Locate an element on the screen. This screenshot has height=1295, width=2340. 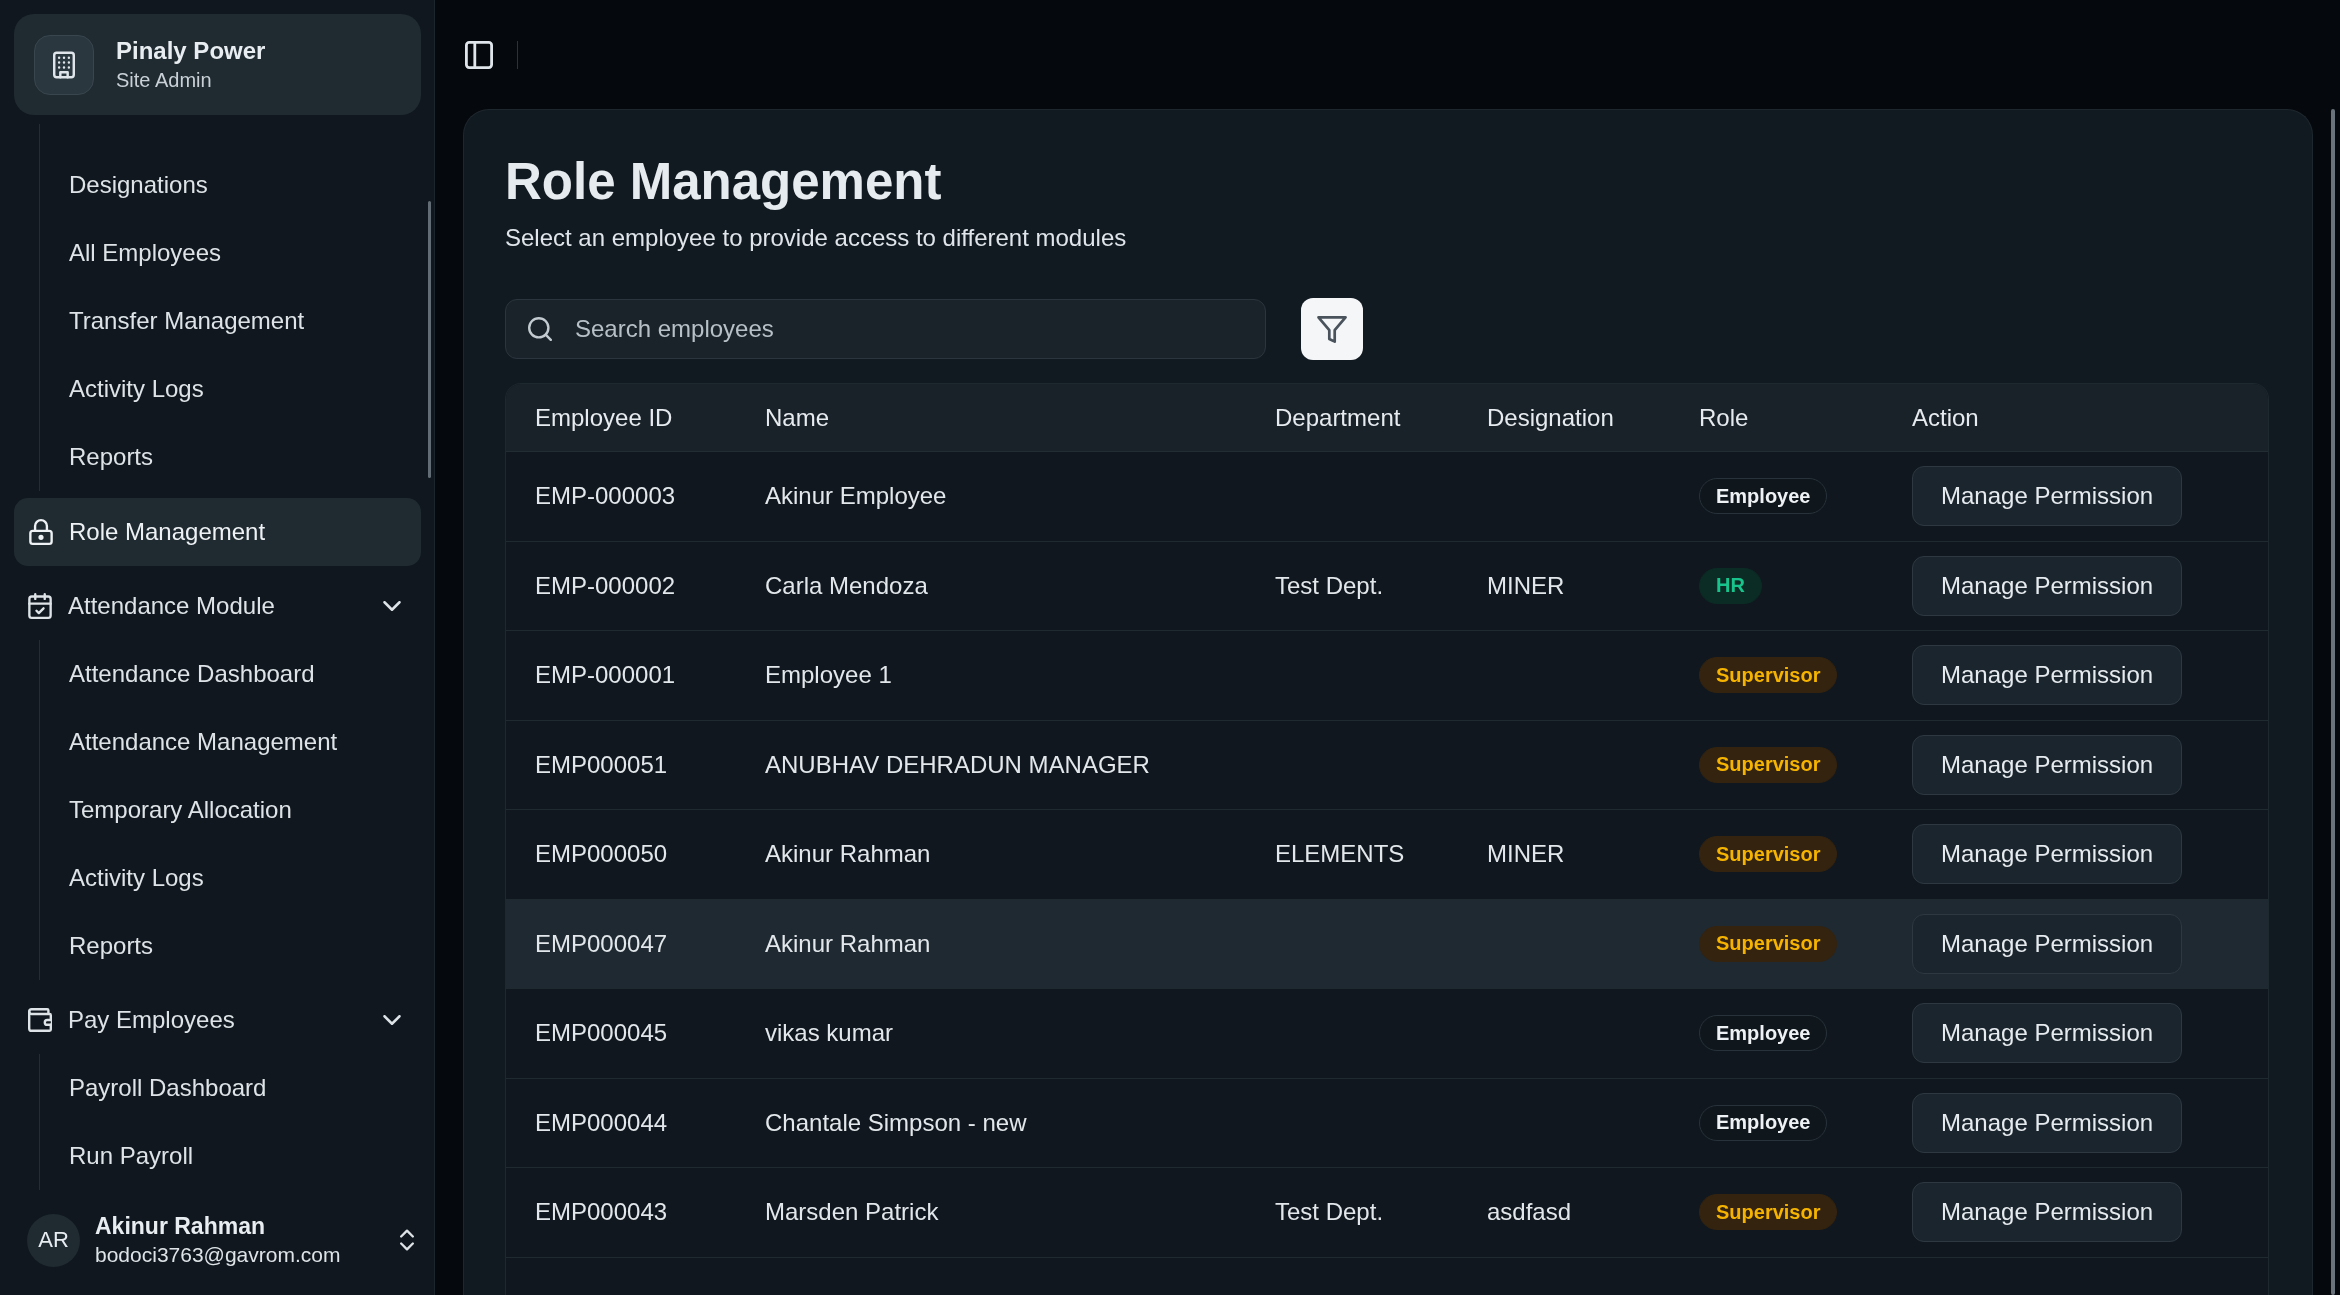
user-name: Akinur Rahman is located at coordinates (180, 1226).